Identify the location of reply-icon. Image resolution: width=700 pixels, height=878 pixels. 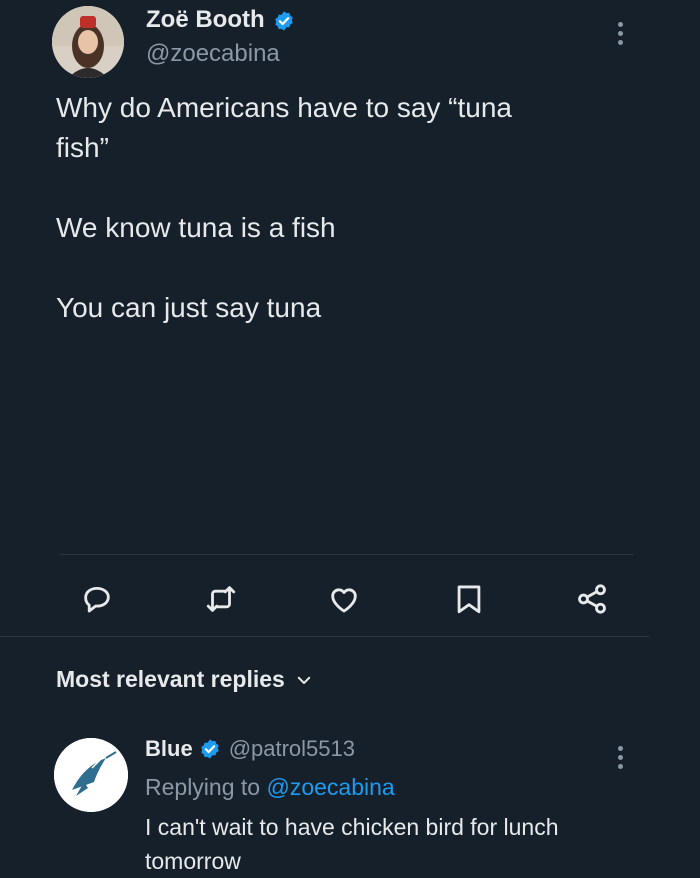
(97, 599).